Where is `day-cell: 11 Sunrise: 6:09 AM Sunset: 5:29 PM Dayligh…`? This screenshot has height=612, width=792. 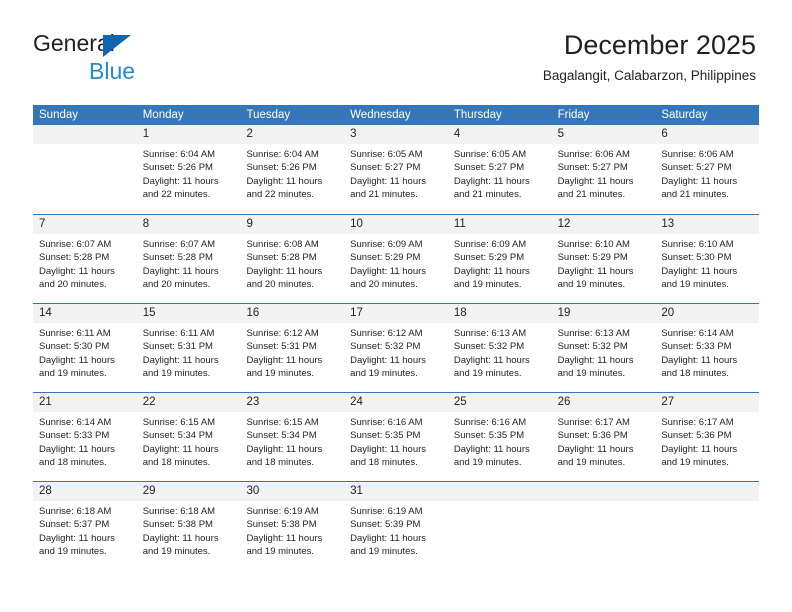 day-cell: 11 Sunrise: 6:09 AM Sunset: 5:29 PM Dayligh… is located at coordinates (499, 259).